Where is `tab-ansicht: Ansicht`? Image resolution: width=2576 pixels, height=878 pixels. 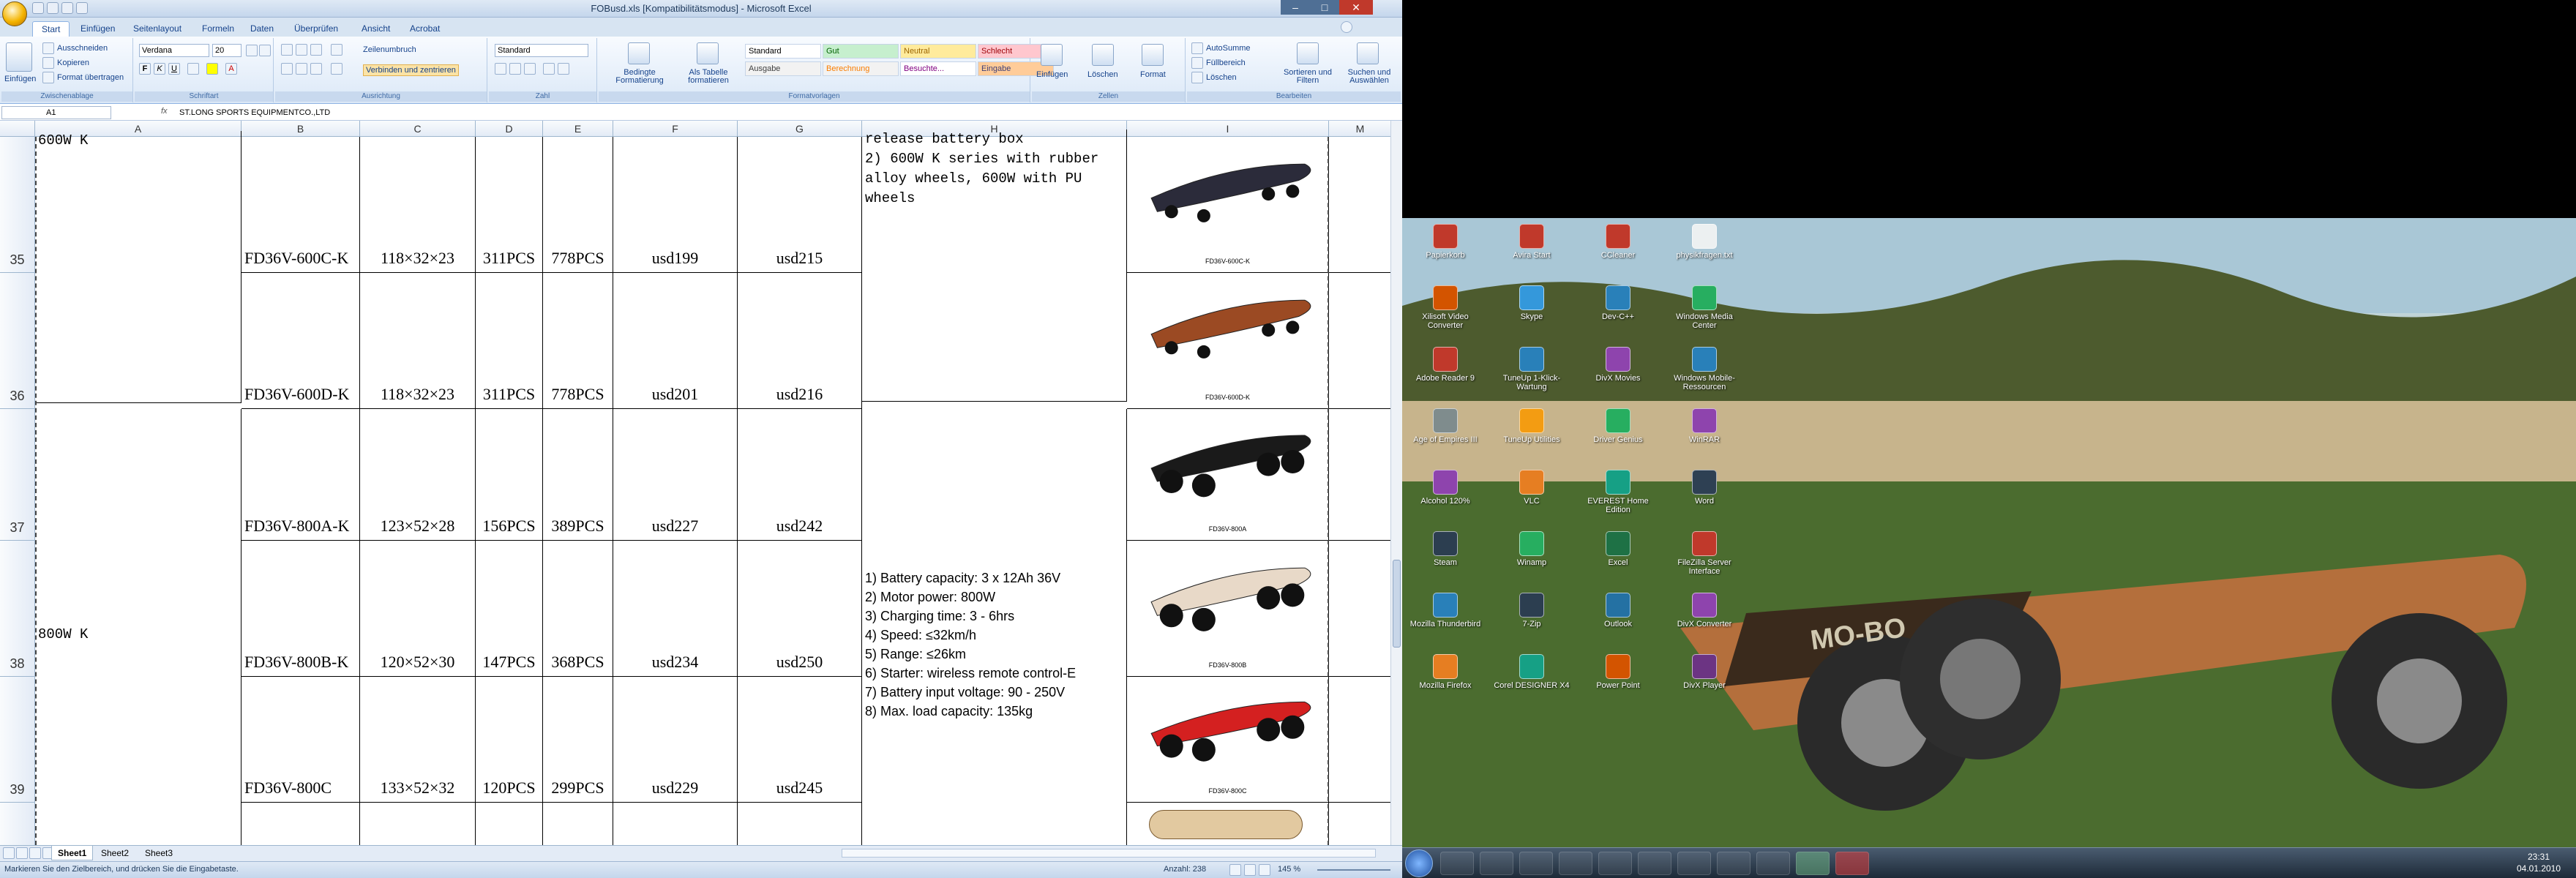
tab-ansicht: Ansicht is located at coordinates (376, 29).